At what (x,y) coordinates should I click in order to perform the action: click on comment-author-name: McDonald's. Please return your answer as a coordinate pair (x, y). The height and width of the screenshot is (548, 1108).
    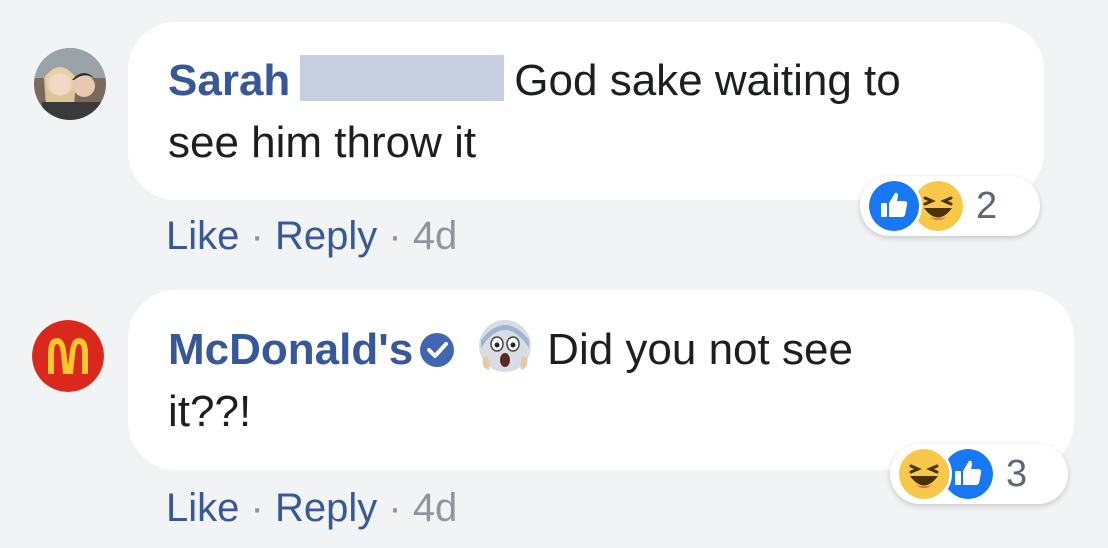
    Looking at the image, I should click on (290, 349).